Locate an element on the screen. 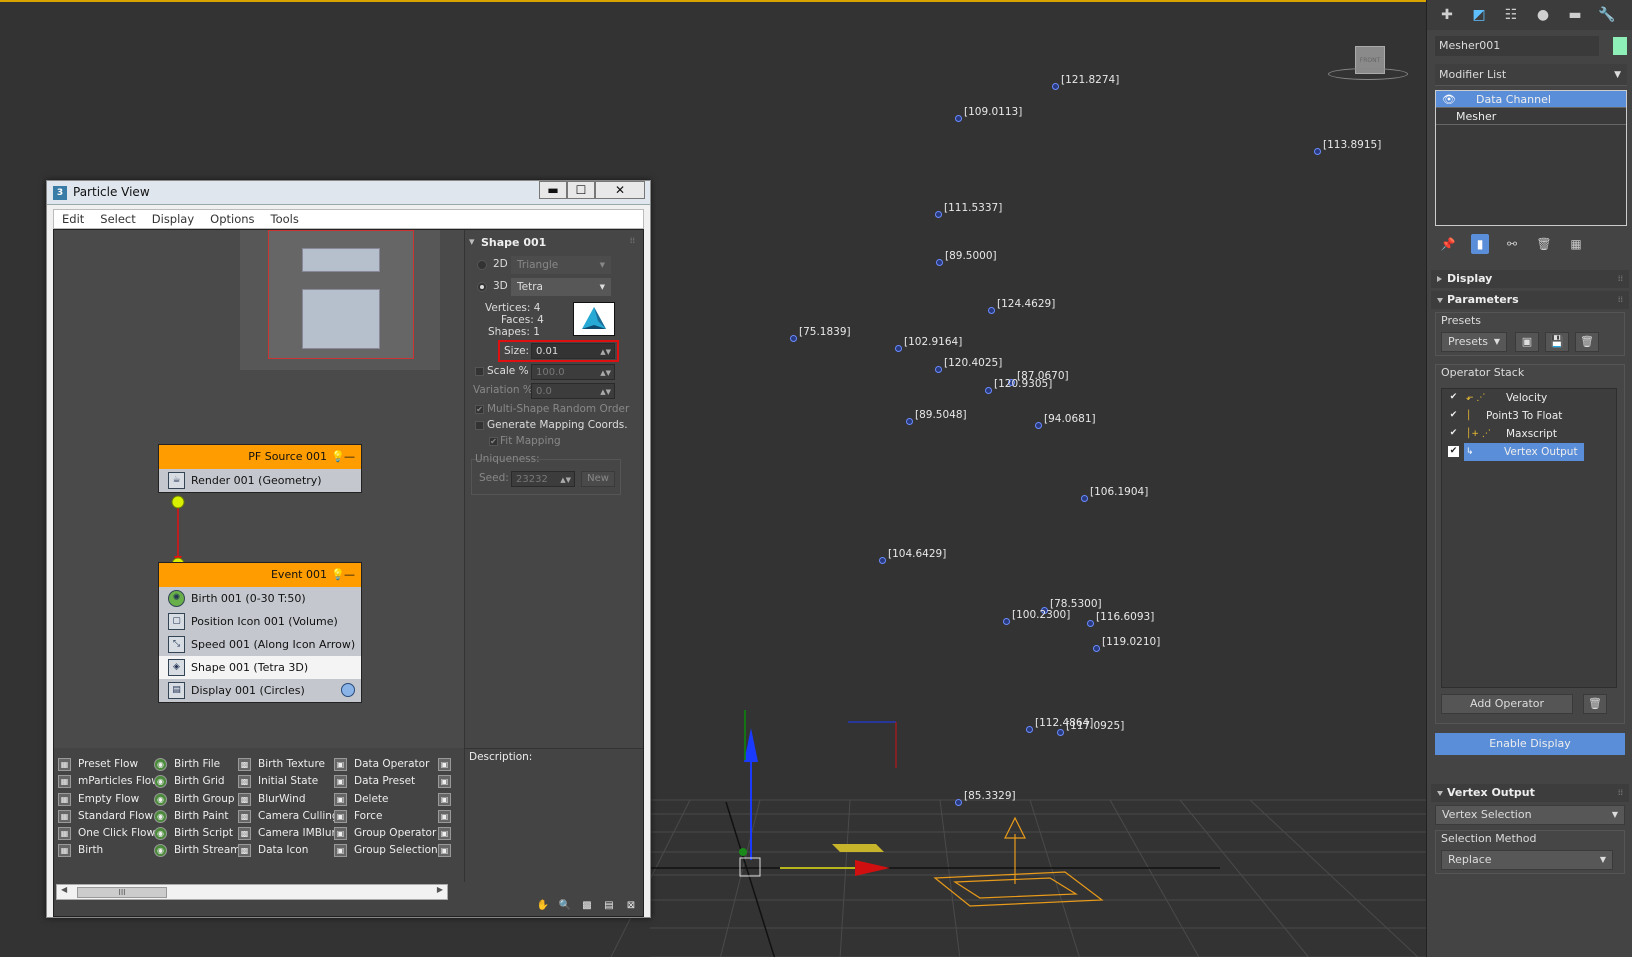 This screenshot has width=1632, height=957. zoom-region-icon: ▩ is located at coordinates (587, 907).